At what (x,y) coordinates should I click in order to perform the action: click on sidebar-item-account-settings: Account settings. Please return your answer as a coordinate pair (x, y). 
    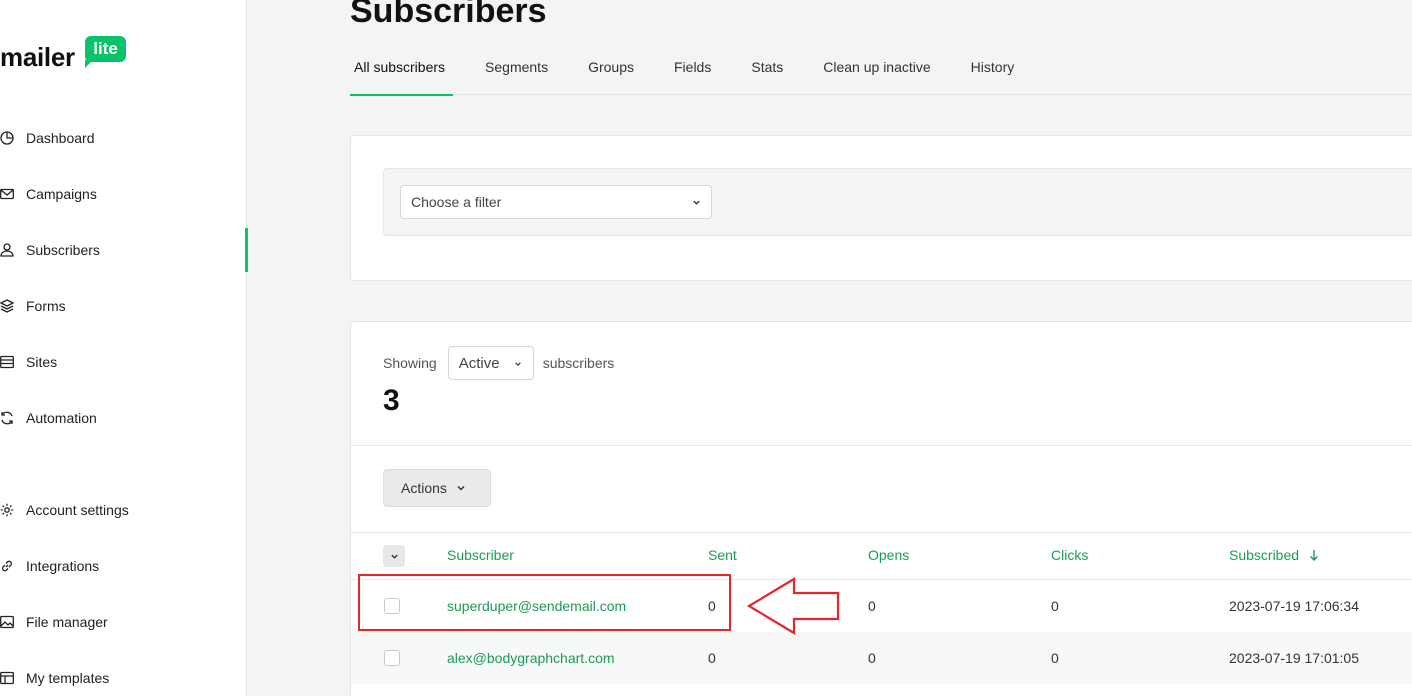
    Looking at the image, I should click on (123, 510).